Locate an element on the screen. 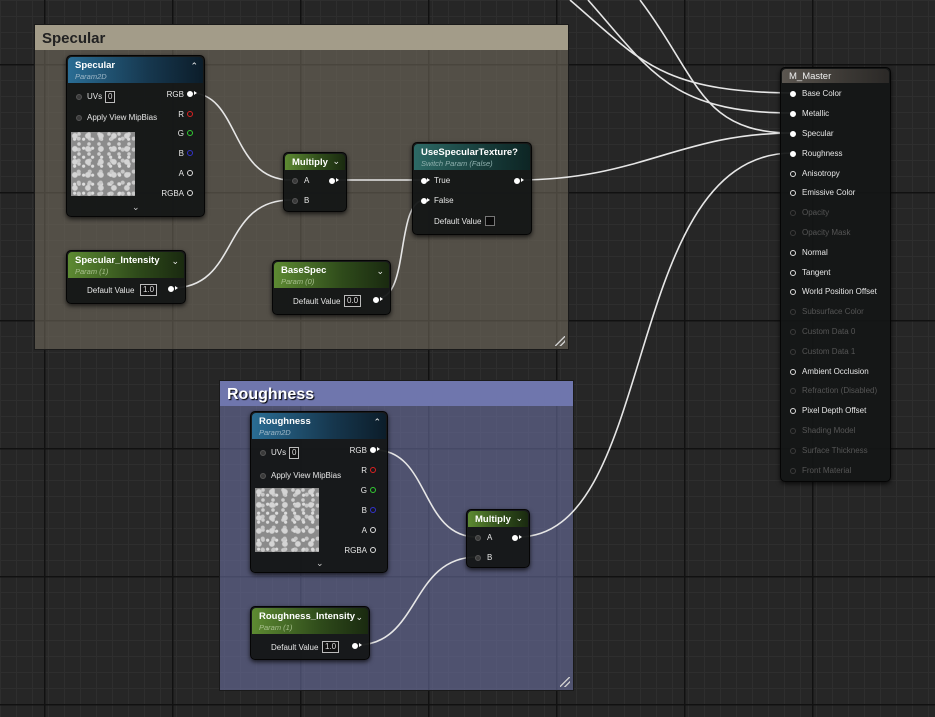  node-header: M_Master is located at coordinates (835, 76).